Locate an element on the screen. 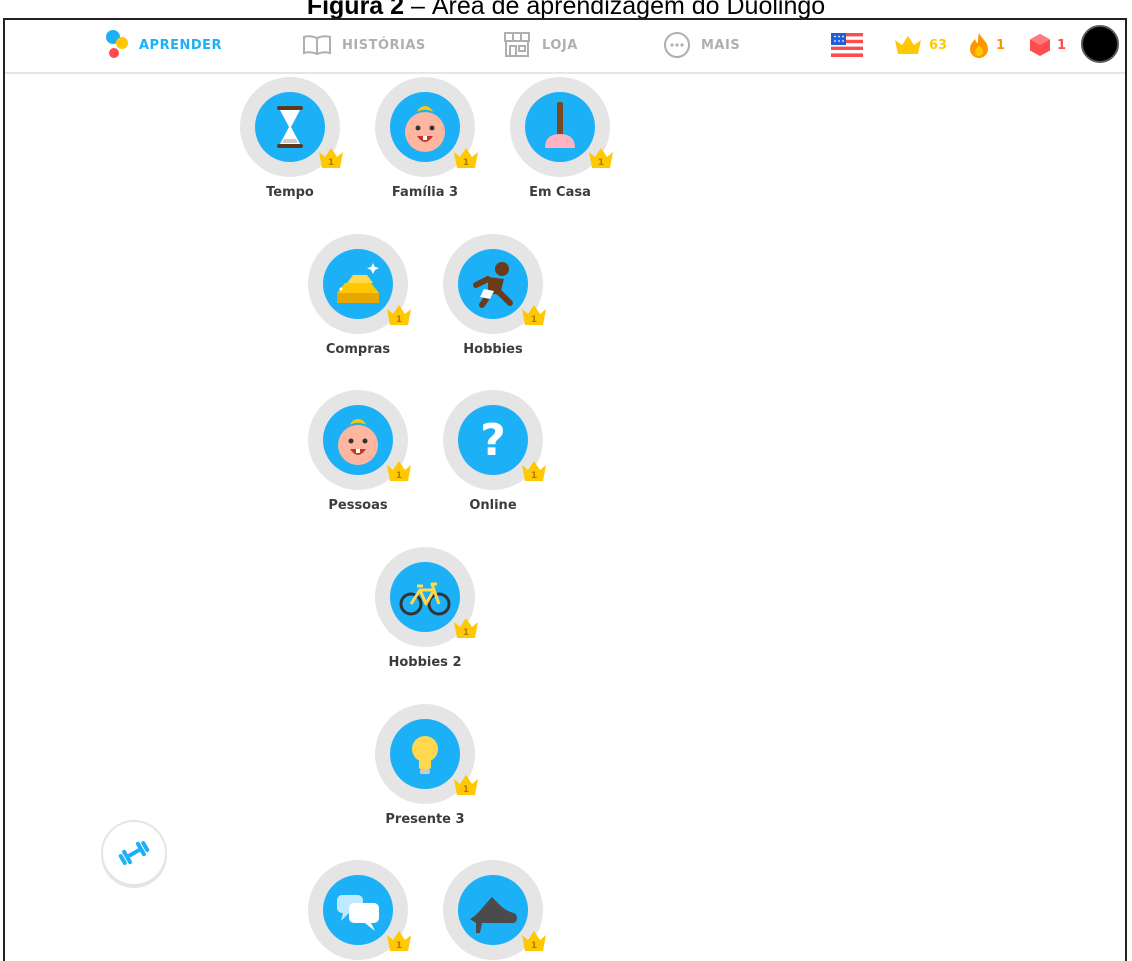 The image size is (1132, 961). skill-compras: 1 Compras is located at coordinates (358, 295).